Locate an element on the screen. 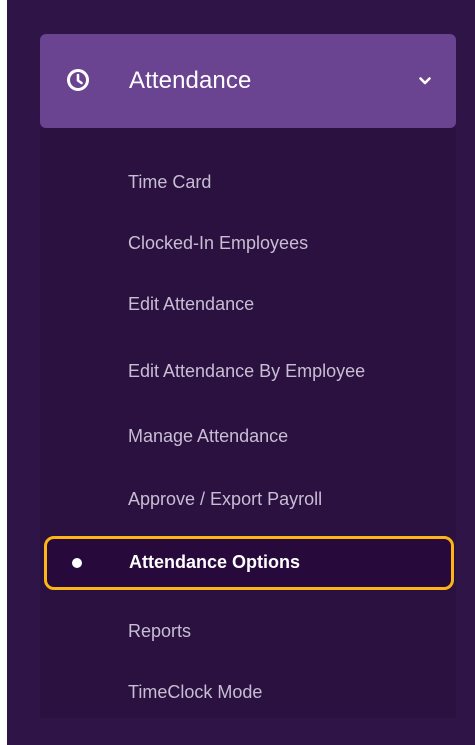 The width and height of the screenshot is (475, 745). menu-item-label: Edit Attendance By Employee is located at coordinates (247, 371).